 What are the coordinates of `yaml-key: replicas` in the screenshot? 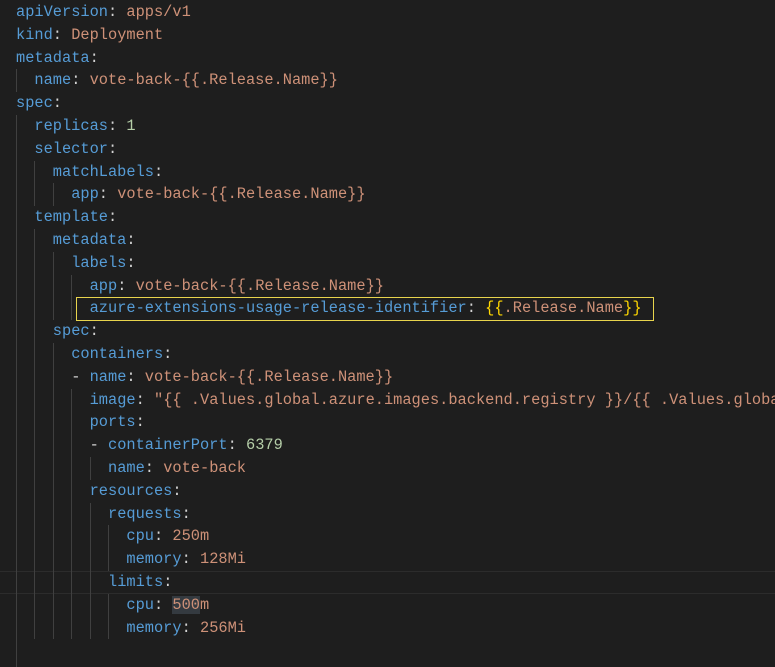 It's located at (71, 125).